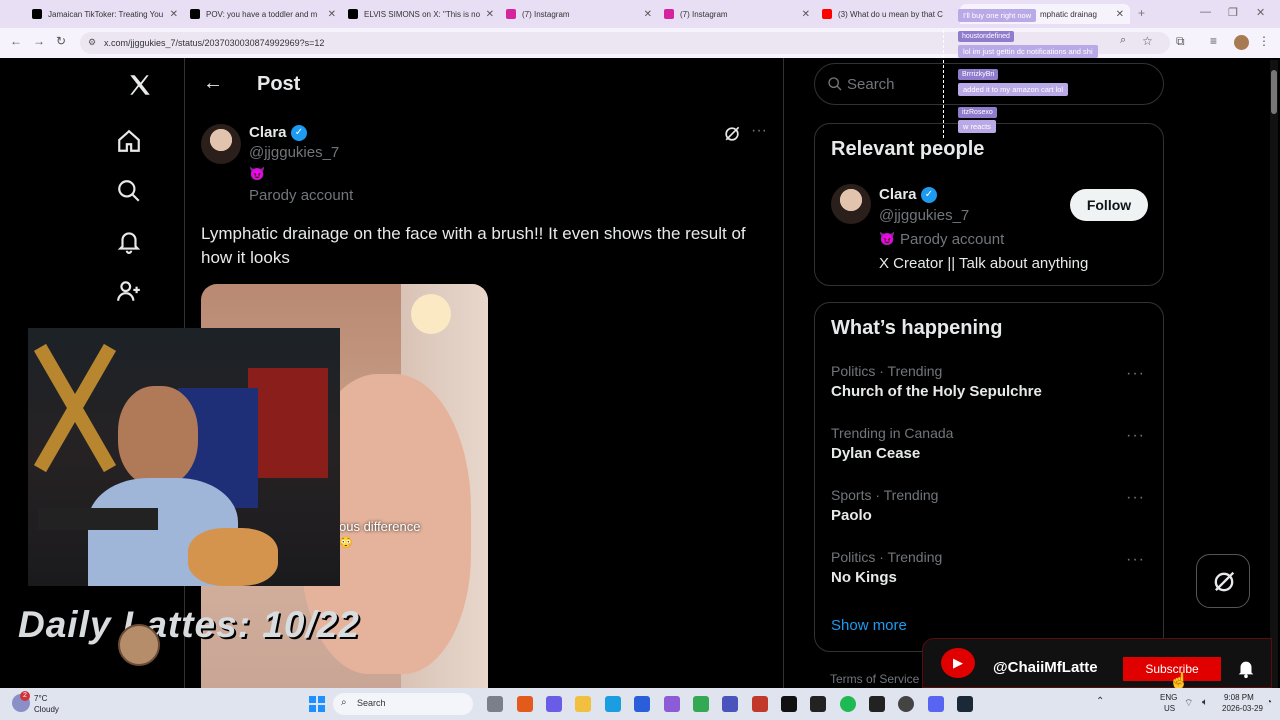  What do you see at coordinates (984, 263) in the screenshot?
I see `person-bio: X Creator || Talk about anything` at bounding box center [984, 263].